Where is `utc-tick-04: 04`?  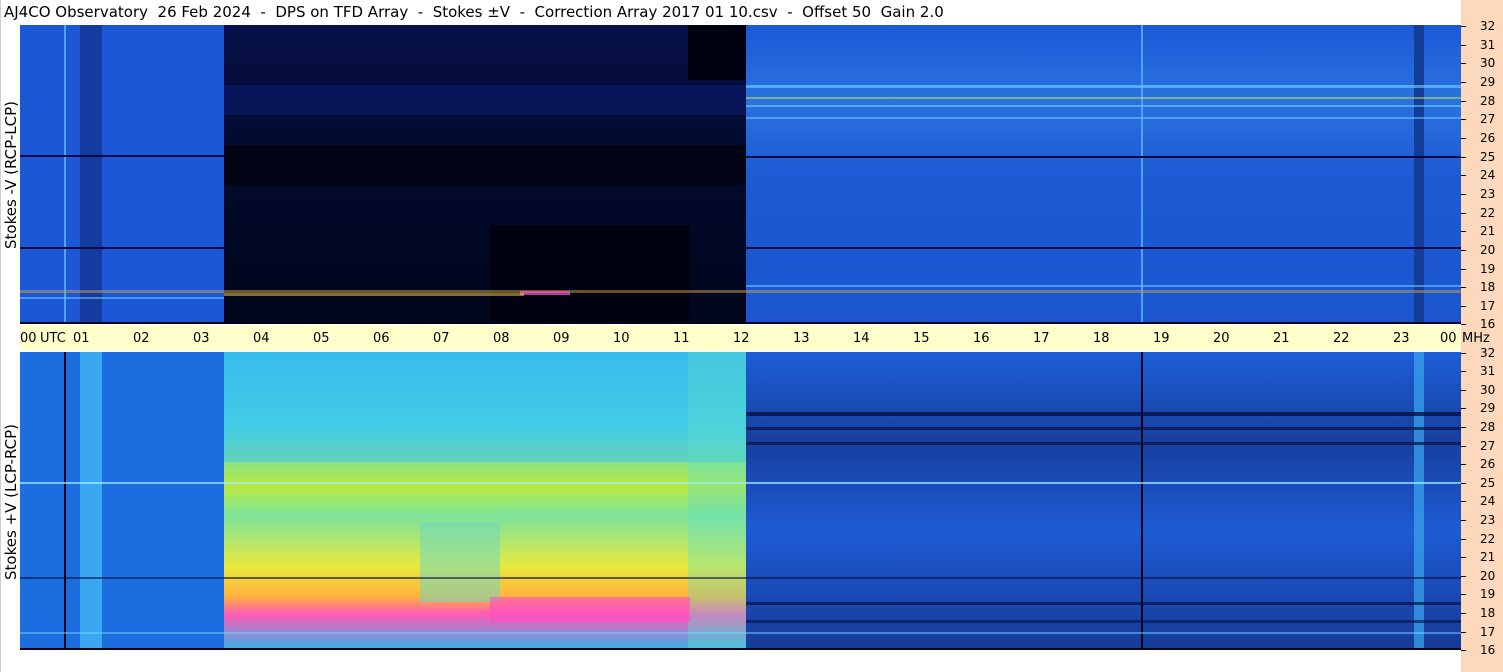
utc-tick-04: 04 is located at coordinates (261, 338).